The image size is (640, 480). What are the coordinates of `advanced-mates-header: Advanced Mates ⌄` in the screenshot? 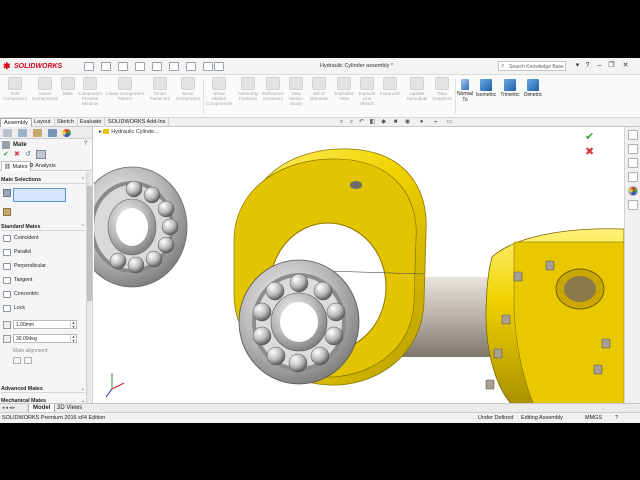 It's located at (43, 389).